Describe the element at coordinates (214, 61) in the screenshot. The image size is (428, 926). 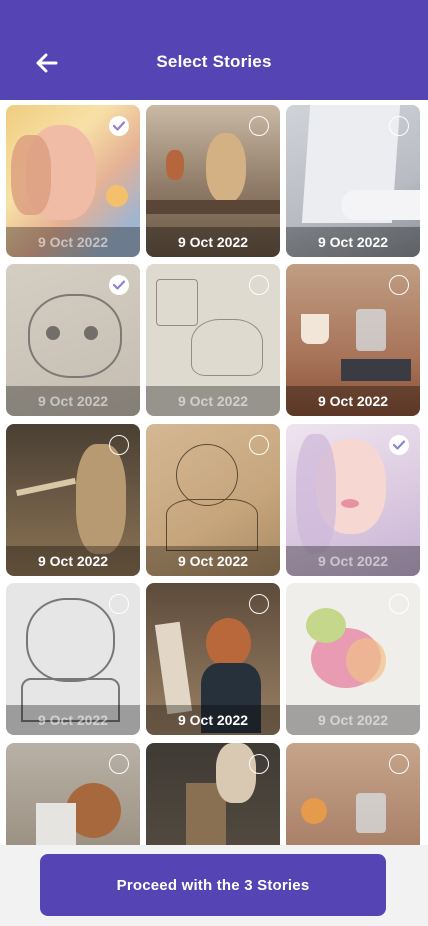
I see `page-title: Select Stories` at that location.